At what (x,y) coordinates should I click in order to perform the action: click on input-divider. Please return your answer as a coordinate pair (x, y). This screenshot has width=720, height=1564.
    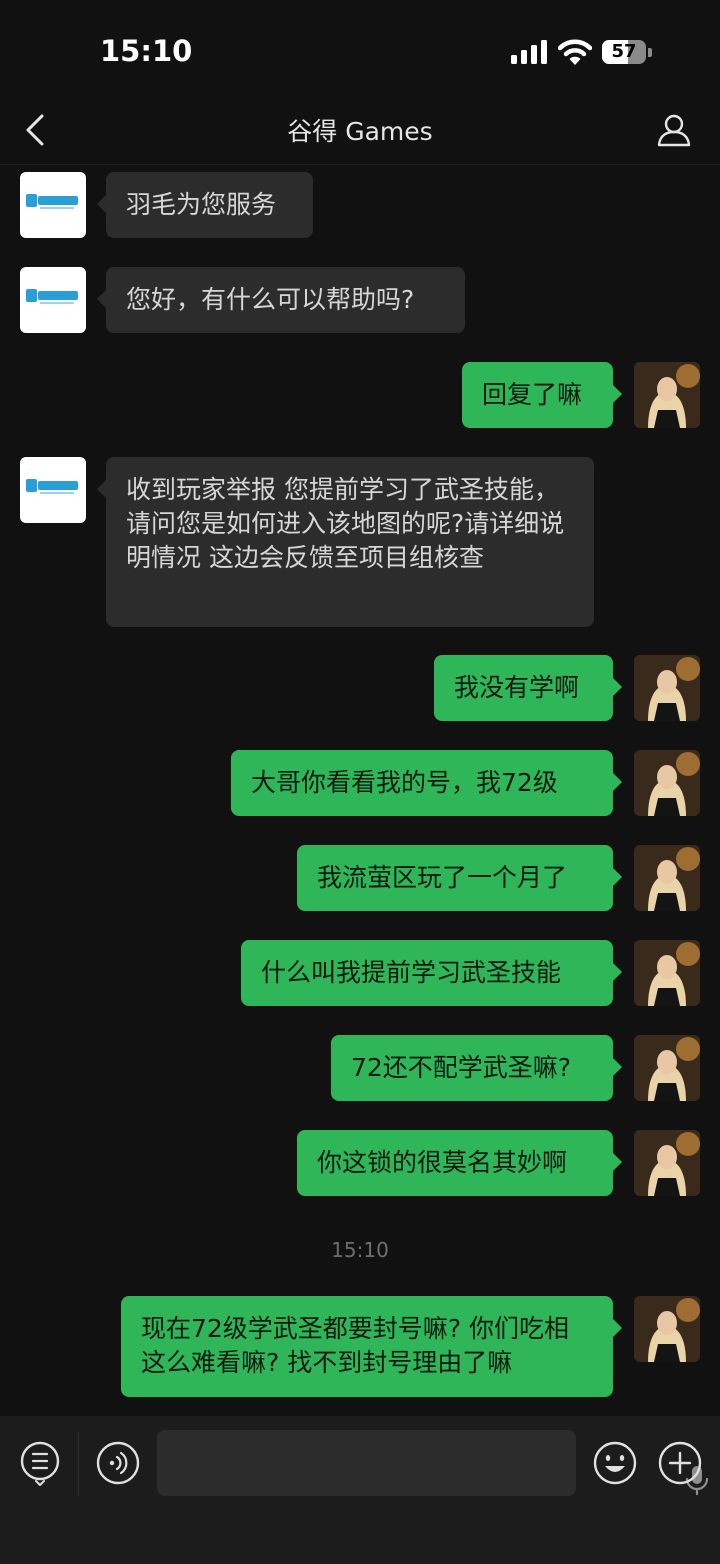
    Looking at the image, I should click on (78, 1464).